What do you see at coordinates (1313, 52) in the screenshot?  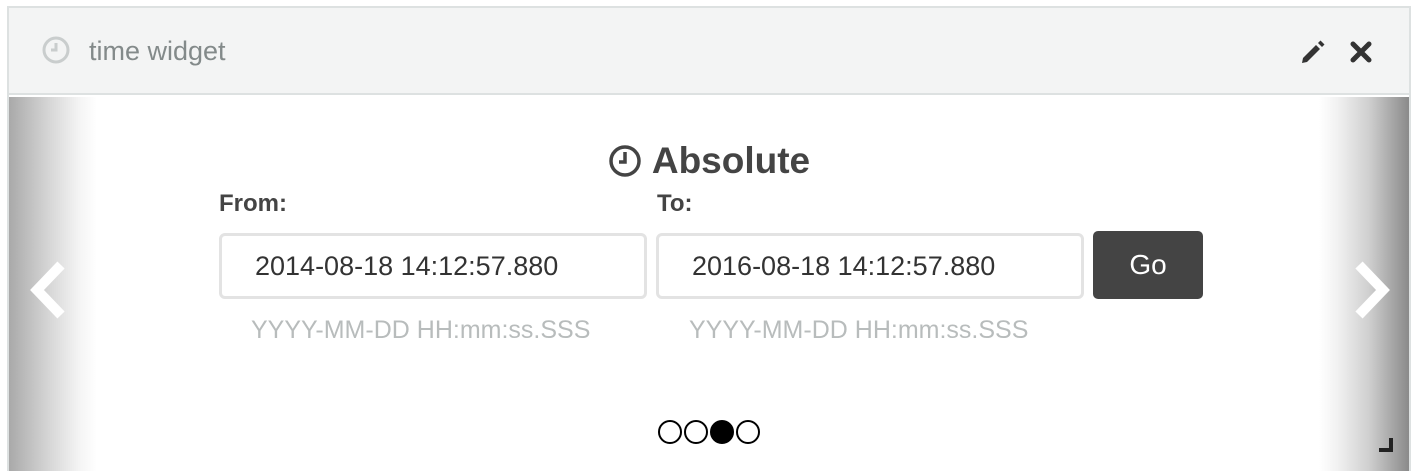 I see `pencil-icon` at bounding box center [1313, 52].